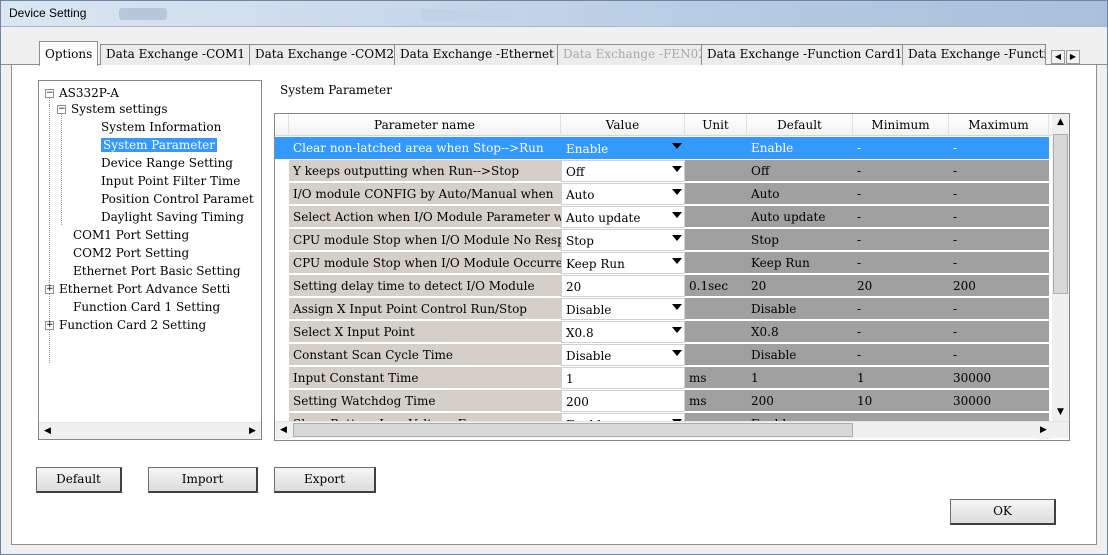  What do you see at coordinates (1060, 412) in the screenshot?
I see `scroll-down-icon: ▼` at bounding box center [1060, 412].